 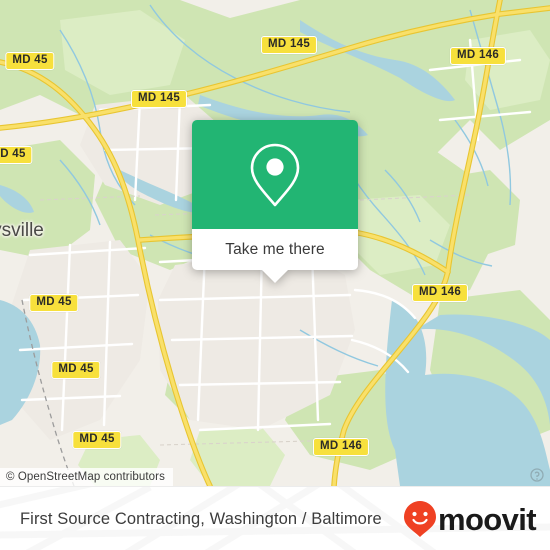 I want to click on moovit-wordmark: moovit, so click(x=487, y=519).